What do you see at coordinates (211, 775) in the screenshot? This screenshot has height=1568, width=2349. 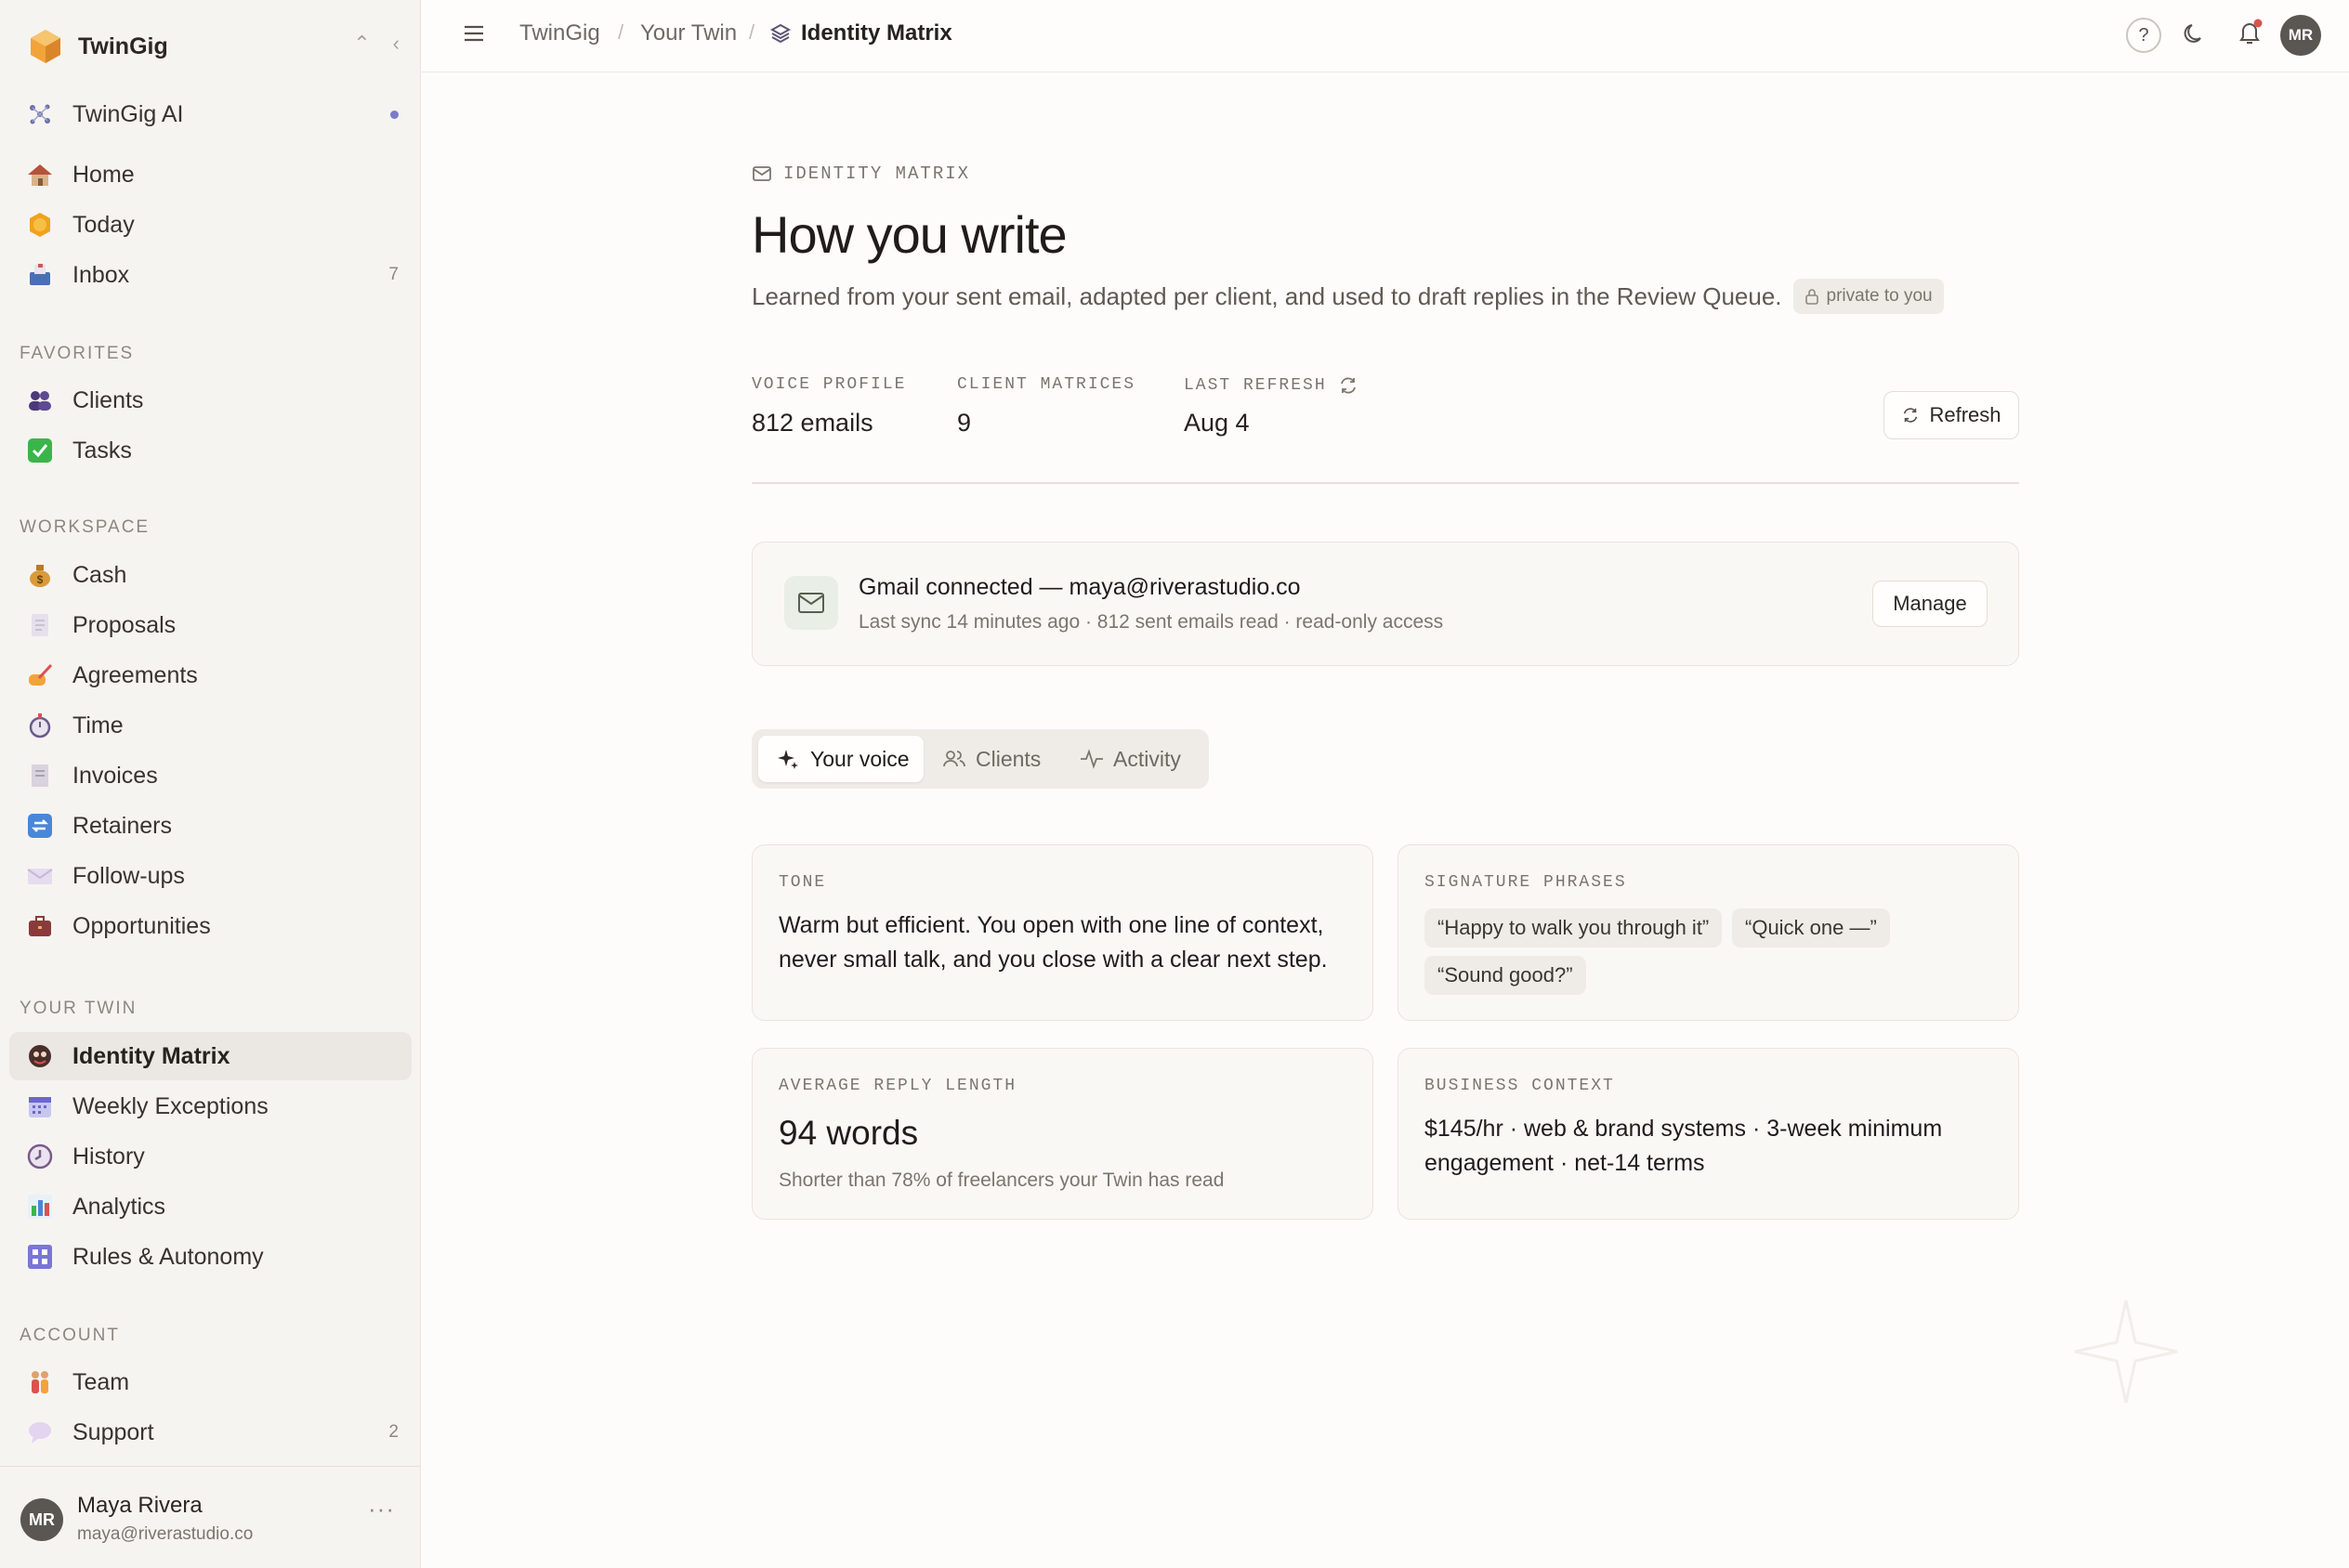 I see `sidebar-item-invoices: Invoices` at bounding box center [211, 775].